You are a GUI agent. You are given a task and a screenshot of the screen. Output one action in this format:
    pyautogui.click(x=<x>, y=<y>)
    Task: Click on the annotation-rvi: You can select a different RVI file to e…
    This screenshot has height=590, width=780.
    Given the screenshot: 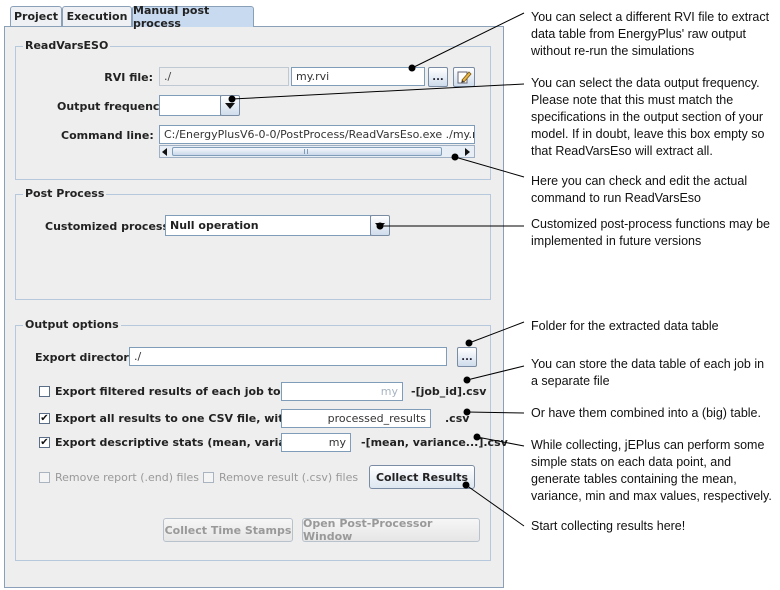 What is the action you would take?
    pyautogui.click(x=650, y=34)
    